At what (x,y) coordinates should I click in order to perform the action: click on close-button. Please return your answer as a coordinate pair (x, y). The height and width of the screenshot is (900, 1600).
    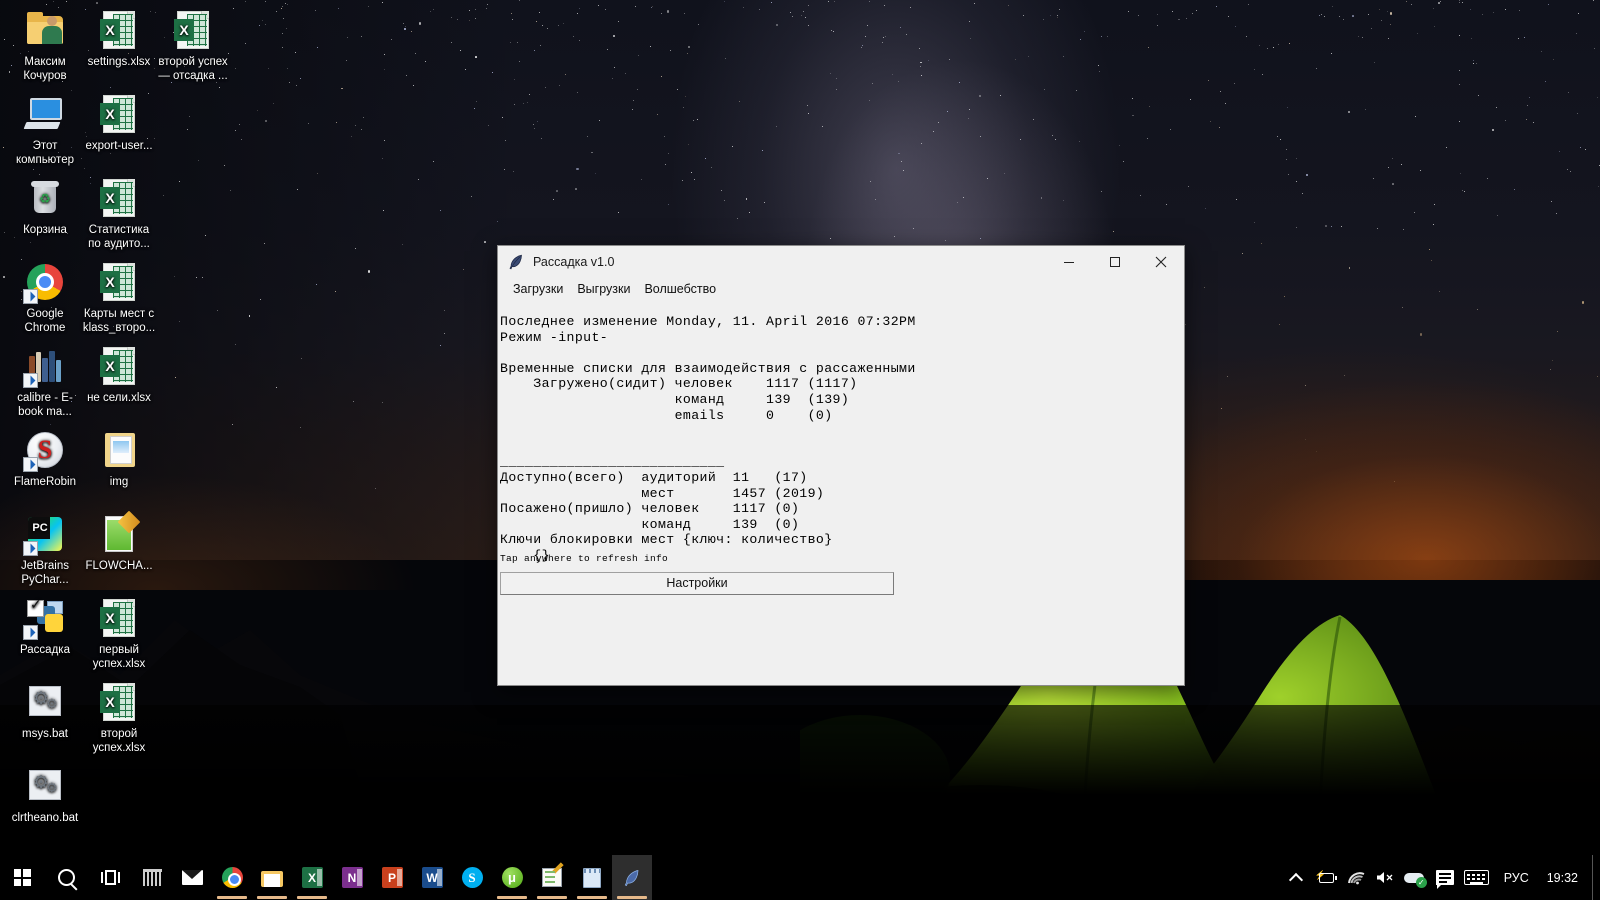
    Looking at the image, I should click on (1161, 262).